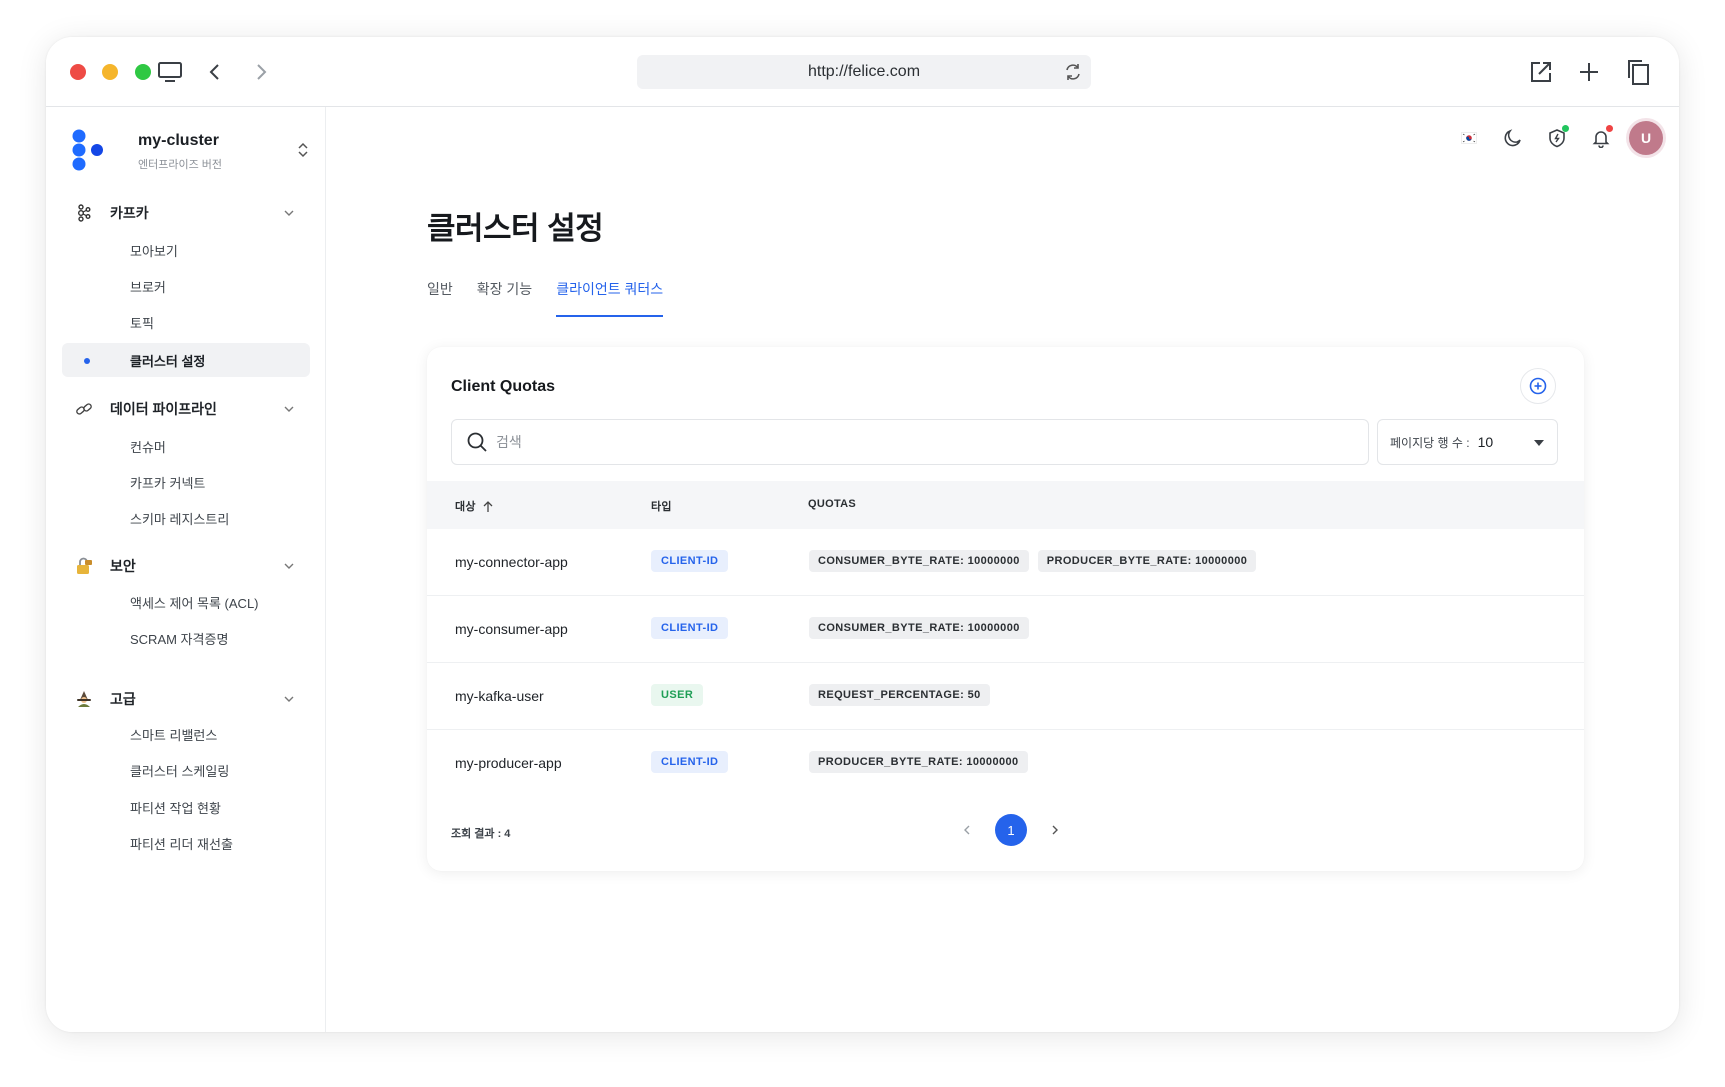 The image size is (1725, 1087). What do you see at coordinates (1557, 138) in the screenshot?
I see `shield-icon` at bounding box center [1557, 138].